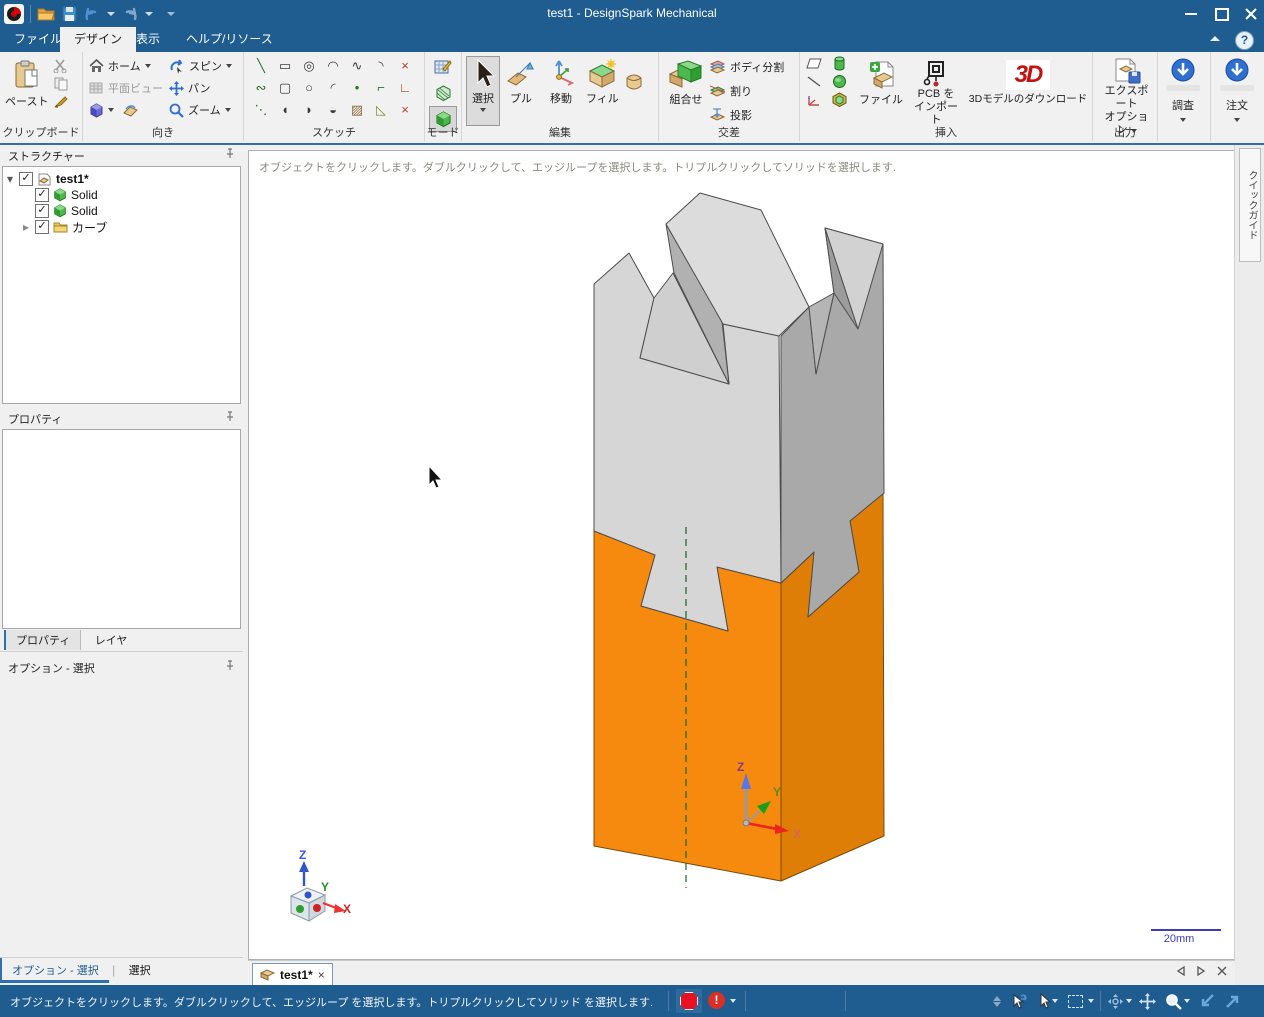 This screenshot has height=1017, width=1264. What do you see at coordinates (309, 66) in the screenshot?
I see `sketch-circle-icon: ◎` at bounding box center [309, 66].